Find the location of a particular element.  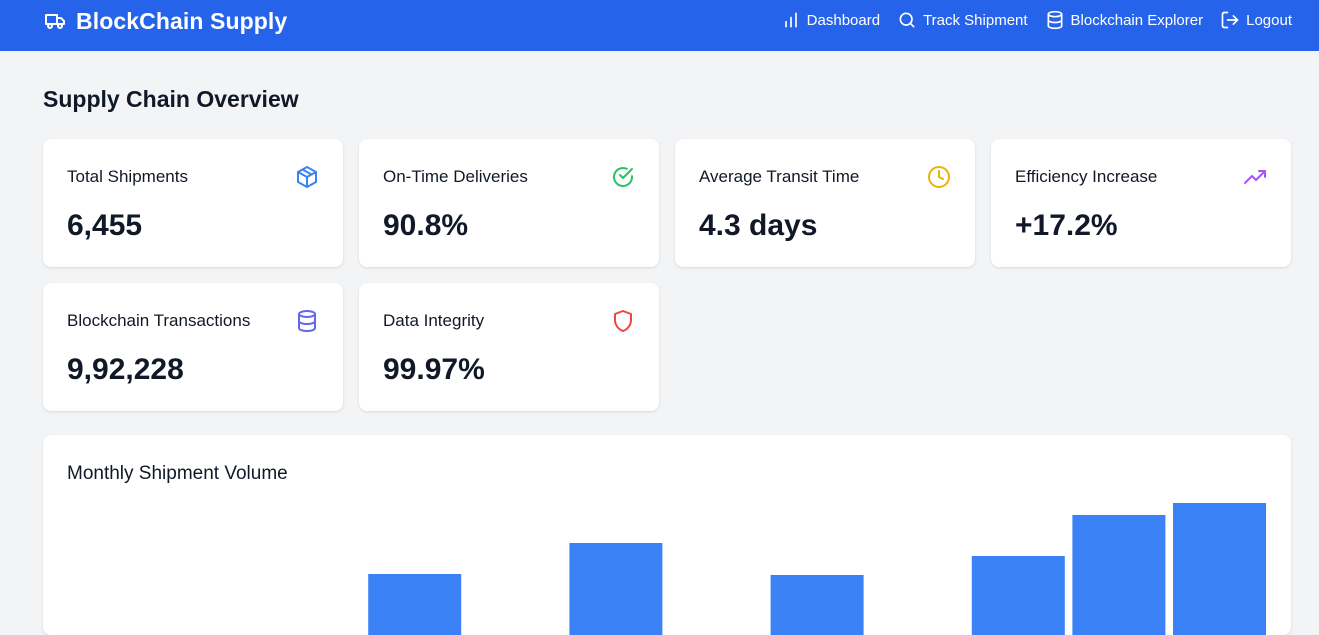

stat-value: 4.3 days is located at coordinates (758, 225).